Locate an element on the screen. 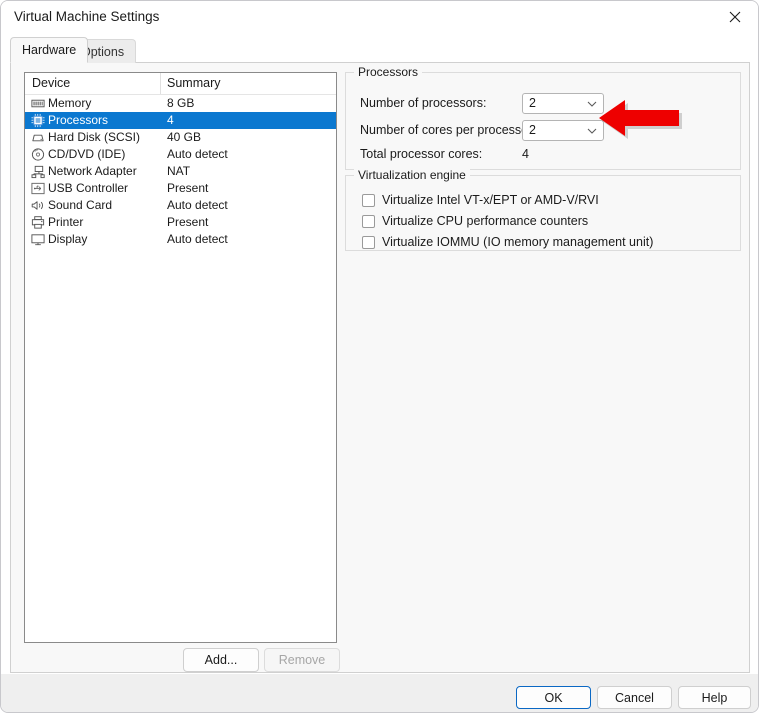 Image resolution: width=759 pixels, height=713 pixels. printer-icon is located at coordinates (38, 222).